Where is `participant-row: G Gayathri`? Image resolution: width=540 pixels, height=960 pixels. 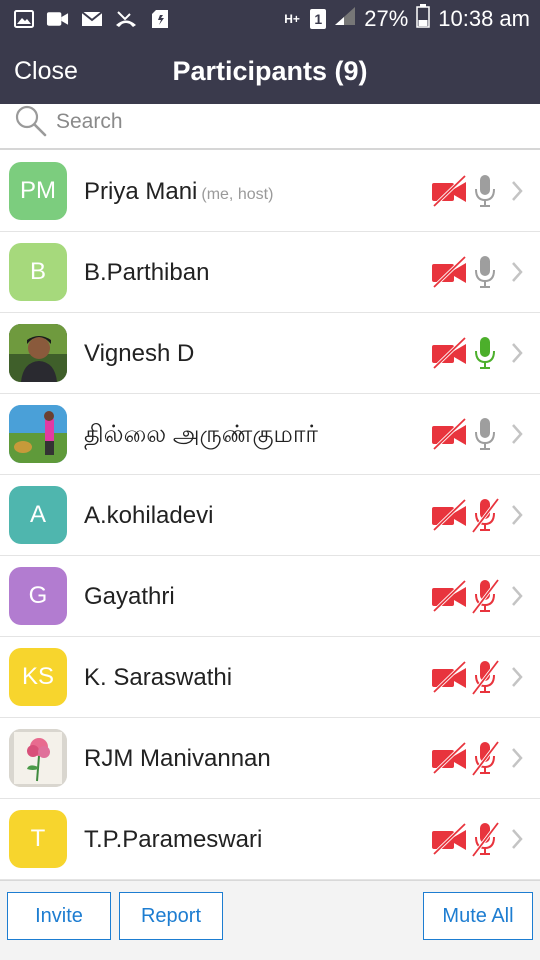 participant-row: G Gayathri is located at coordinates (270, 596).